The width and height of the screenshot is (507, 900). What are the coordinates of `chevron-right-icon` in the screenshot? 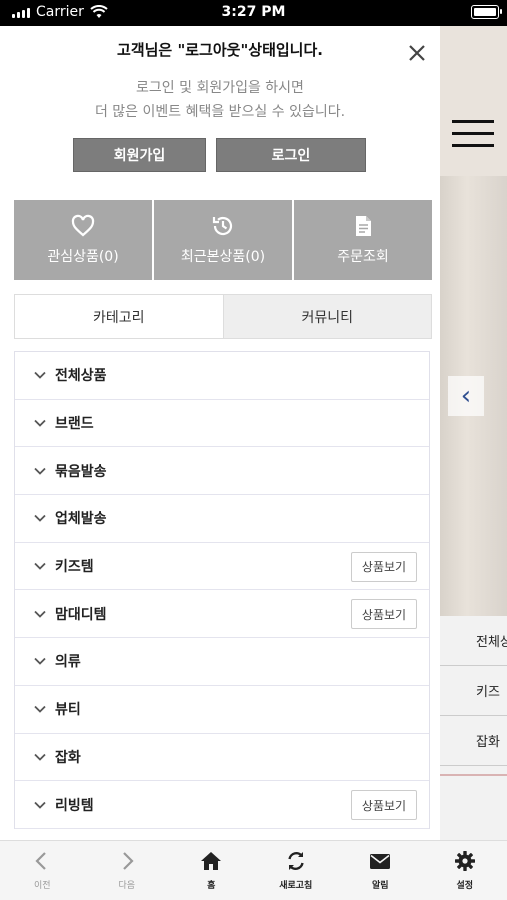 It's located at (128, 861).